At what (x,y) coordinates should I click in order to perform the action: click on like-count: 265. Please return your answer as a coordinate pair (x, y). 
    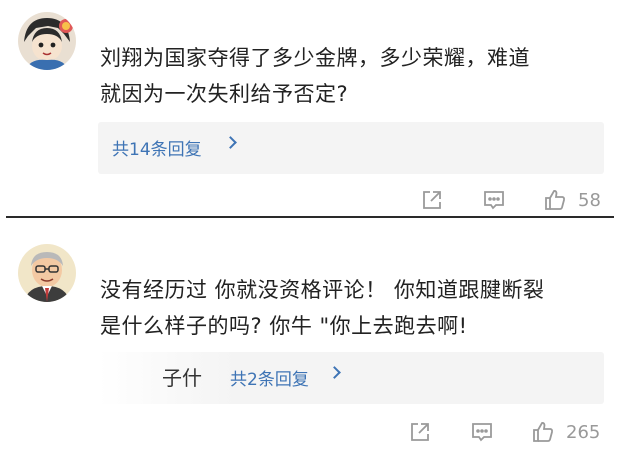
    Looking at the image, I should click on (583, 432).